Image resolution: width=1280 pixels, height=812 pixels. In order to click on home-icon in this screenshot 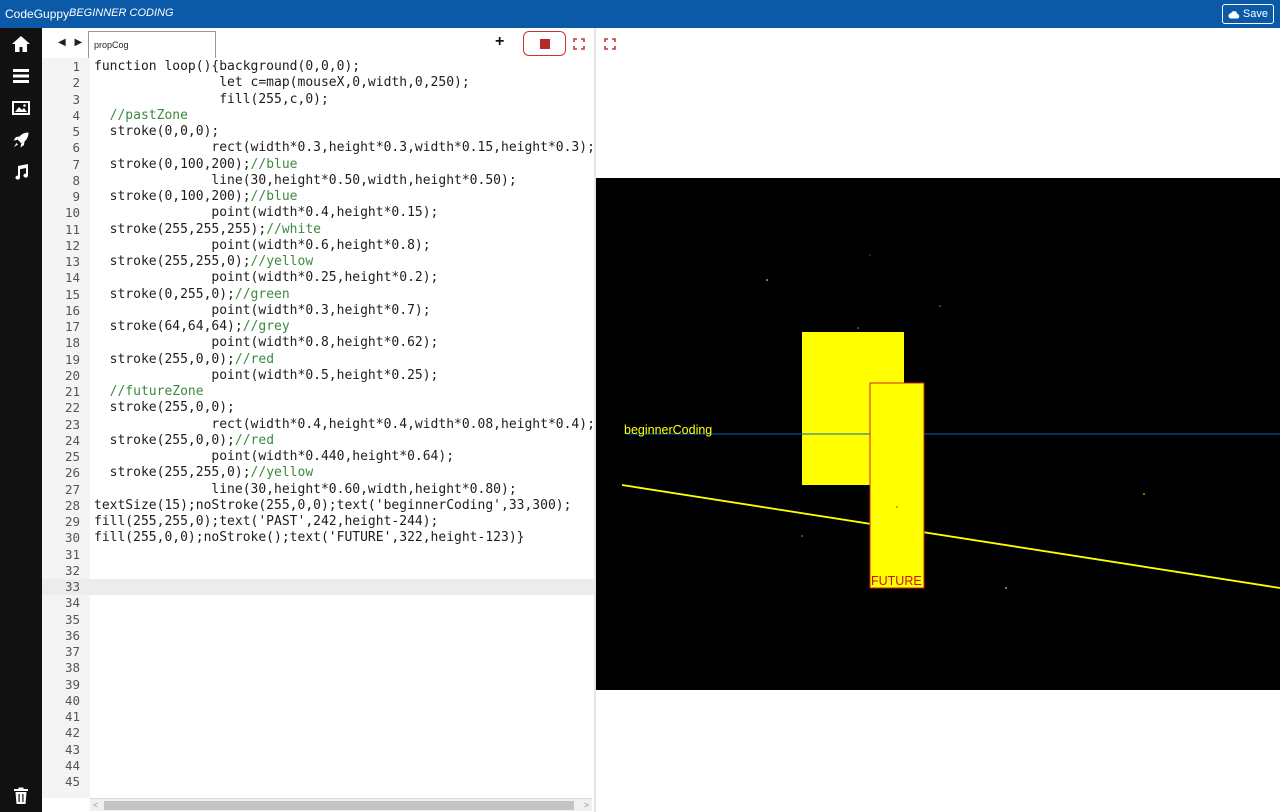, I will do `click(21, 44)`.